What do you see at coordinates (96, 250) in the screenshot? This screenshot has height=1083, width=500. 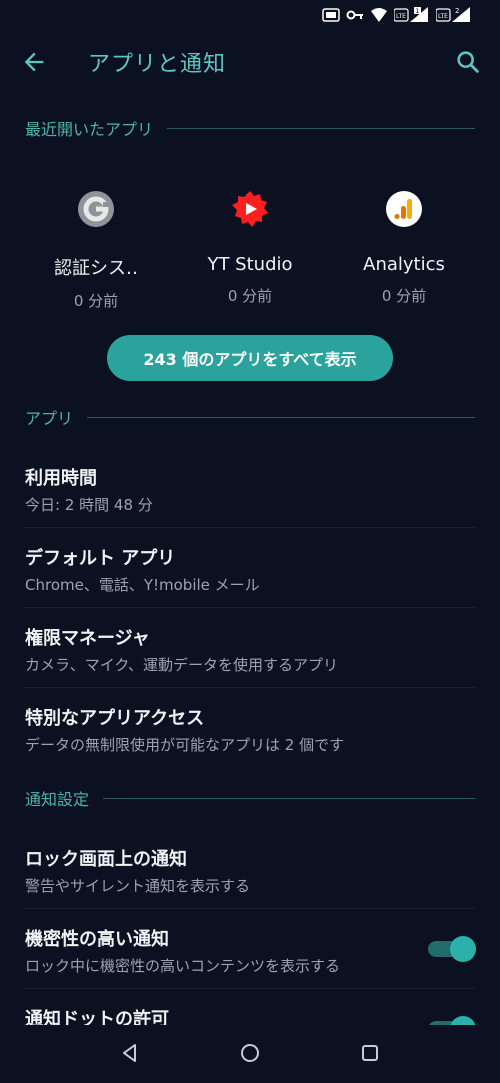 I see `recent-app-authenticator: 認証シス‥ 0 分前` at bounding box center [96, 250].